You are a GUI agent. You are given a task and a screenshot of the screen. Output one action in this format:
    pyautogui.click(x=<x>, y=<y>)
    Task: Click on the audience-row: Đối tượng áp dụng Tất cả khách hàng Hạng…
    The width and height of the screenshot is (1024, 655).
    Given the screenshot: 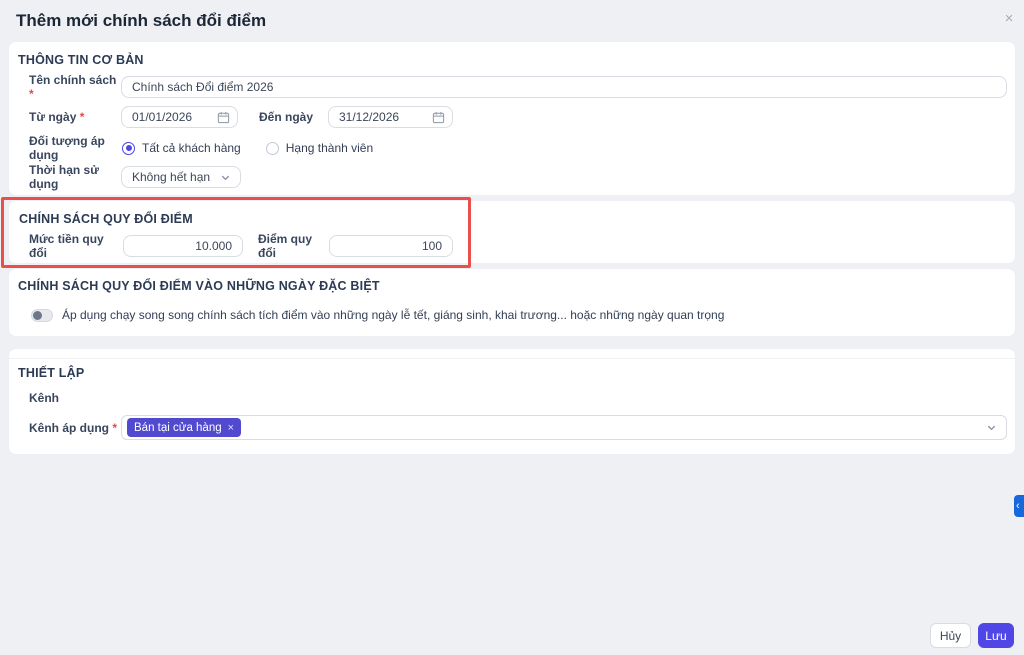 What is the action you would take?
    pyautogui.click(x=201, y=148)
    